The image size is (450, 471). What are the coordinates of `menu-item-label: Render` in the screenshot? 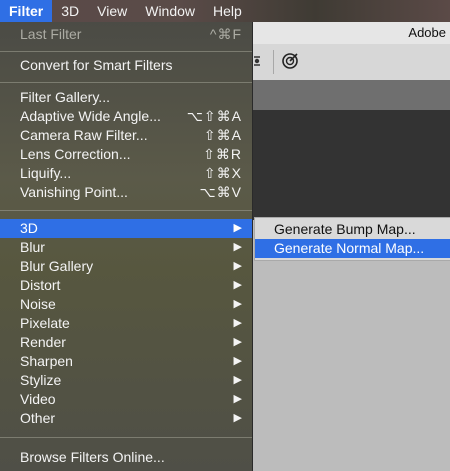 It's located at (43, 342).